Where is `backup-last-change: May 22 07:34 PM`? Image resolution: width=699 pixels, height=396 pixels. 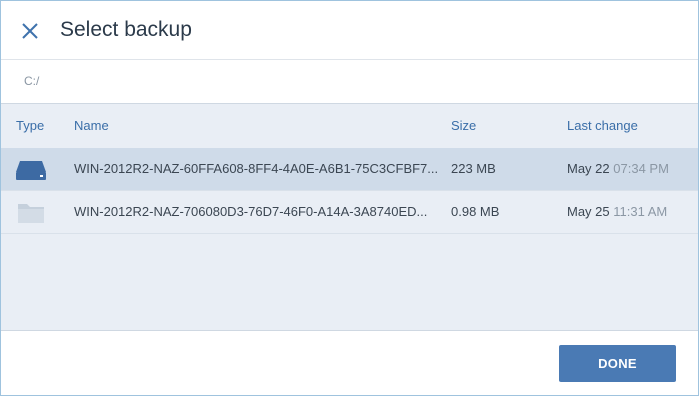 backup-last-change: May 22 07:34 PM is located at coordinates (618, 168).